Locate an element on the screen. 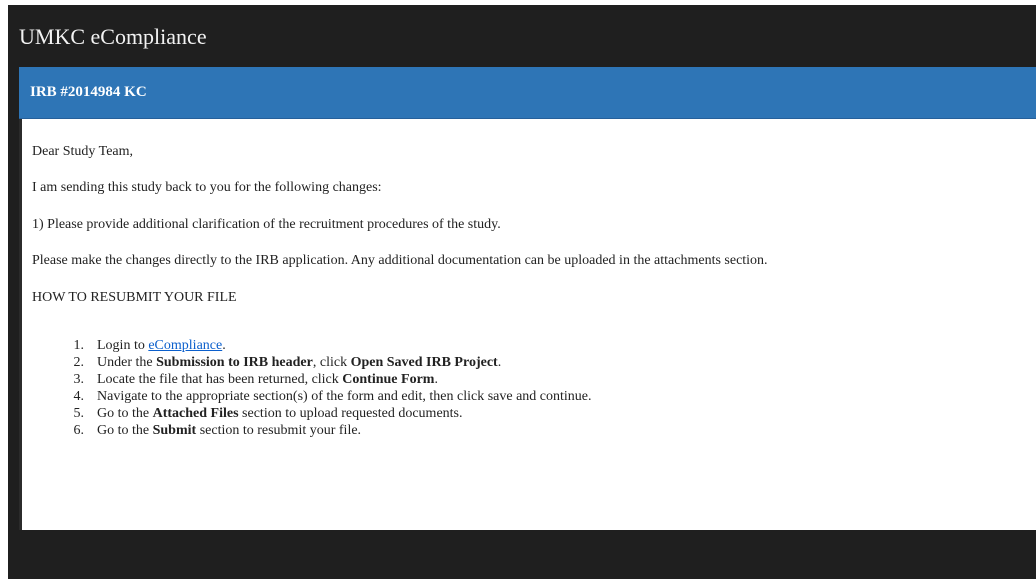 The image size is (1036, 579). step-number: 4. is located at coordinates (79, 396).